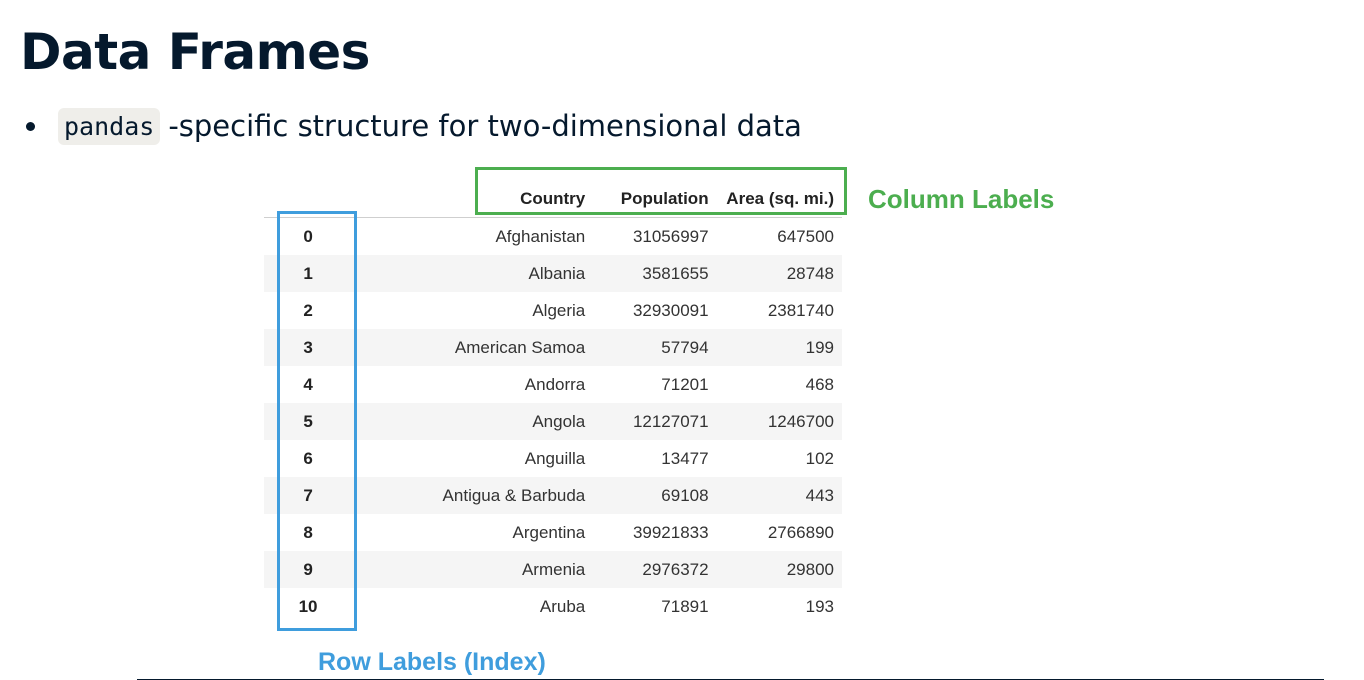 Image resolution: width=1364 pixels, height=680 pixels. What do you see at coordinates (559, 310) in the screenshot?
I see `cell-country: Algeria` at bounding box center [559, 310].